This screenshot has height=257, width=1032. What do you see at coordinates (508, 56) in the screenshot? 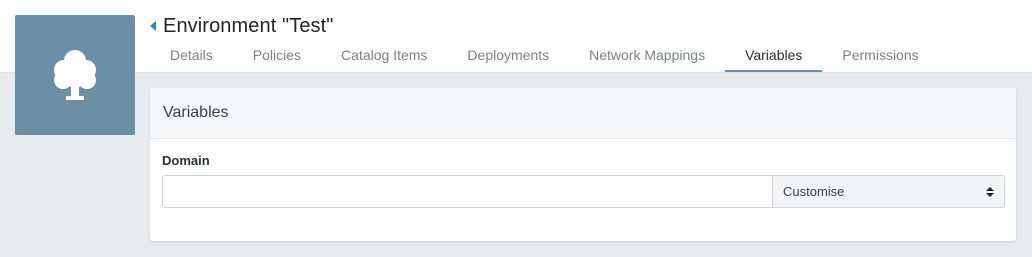
I see `tab-deployments: Deployments` at bounding box center [508, 56].